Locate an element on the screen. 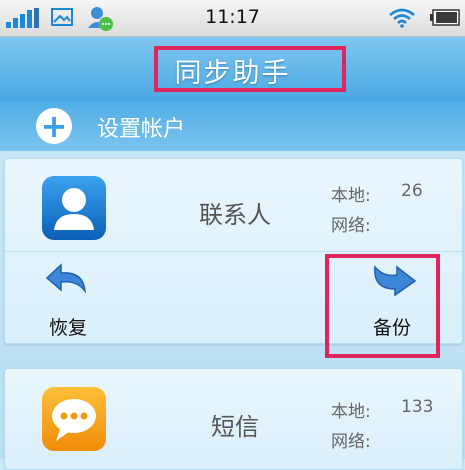  plus-icon: + is located at coordinates (54, 126).